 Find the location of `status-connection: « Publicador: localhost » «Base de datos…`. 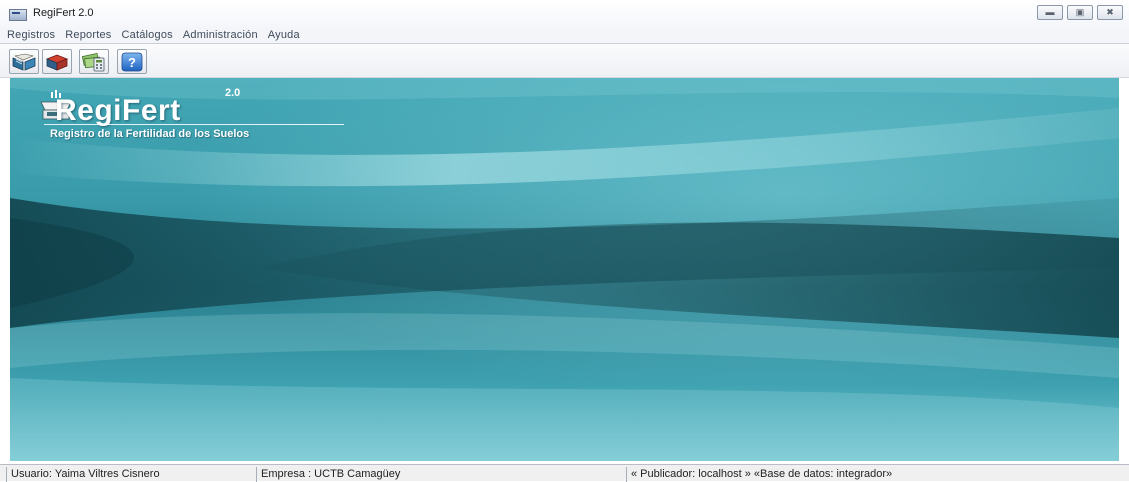

status-connection: « Publicador: localhost » «Base de datos… is located at coordinates (876, 474).